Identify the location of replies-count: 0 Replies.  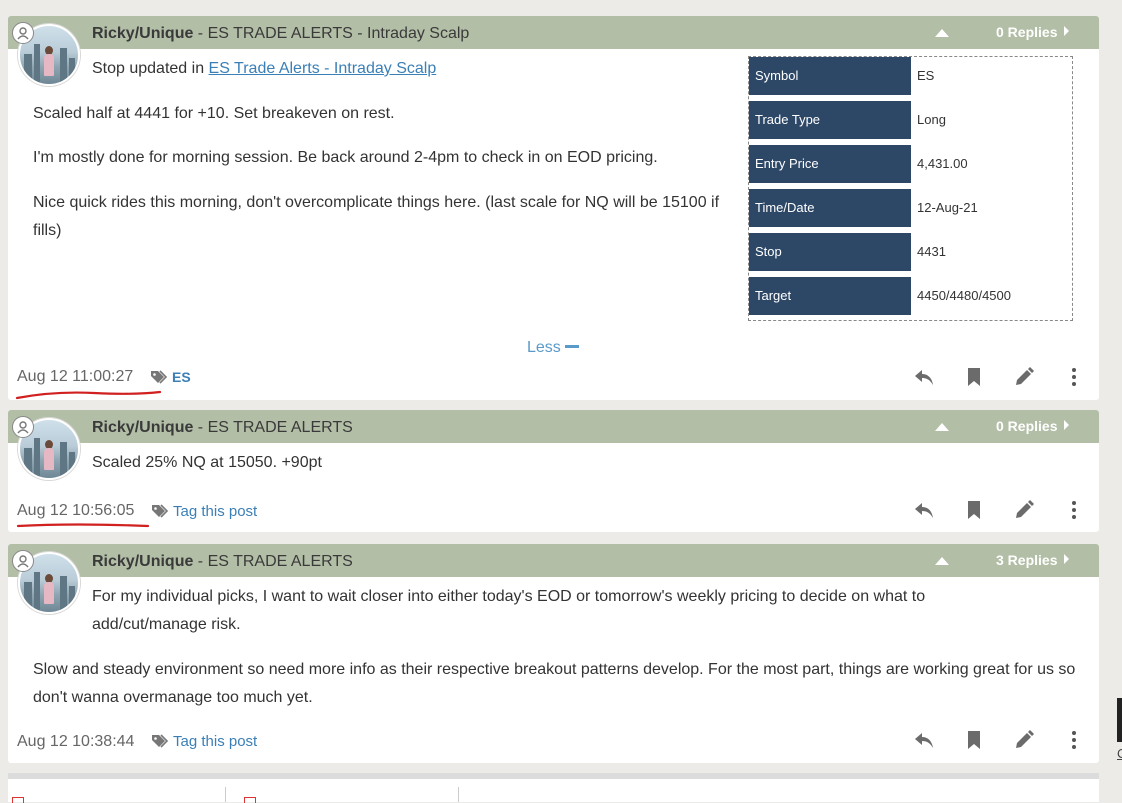
(1027, 426).